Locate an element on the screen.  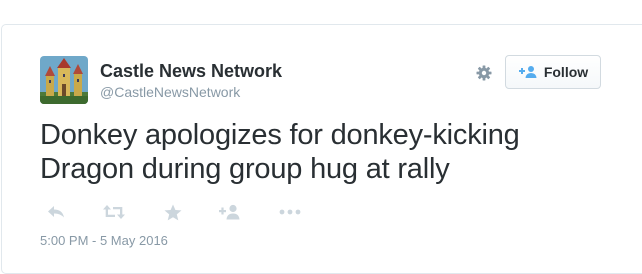
tweet-text-line-2: Dragon during group hug at rally is located at coordinates (245, 169).